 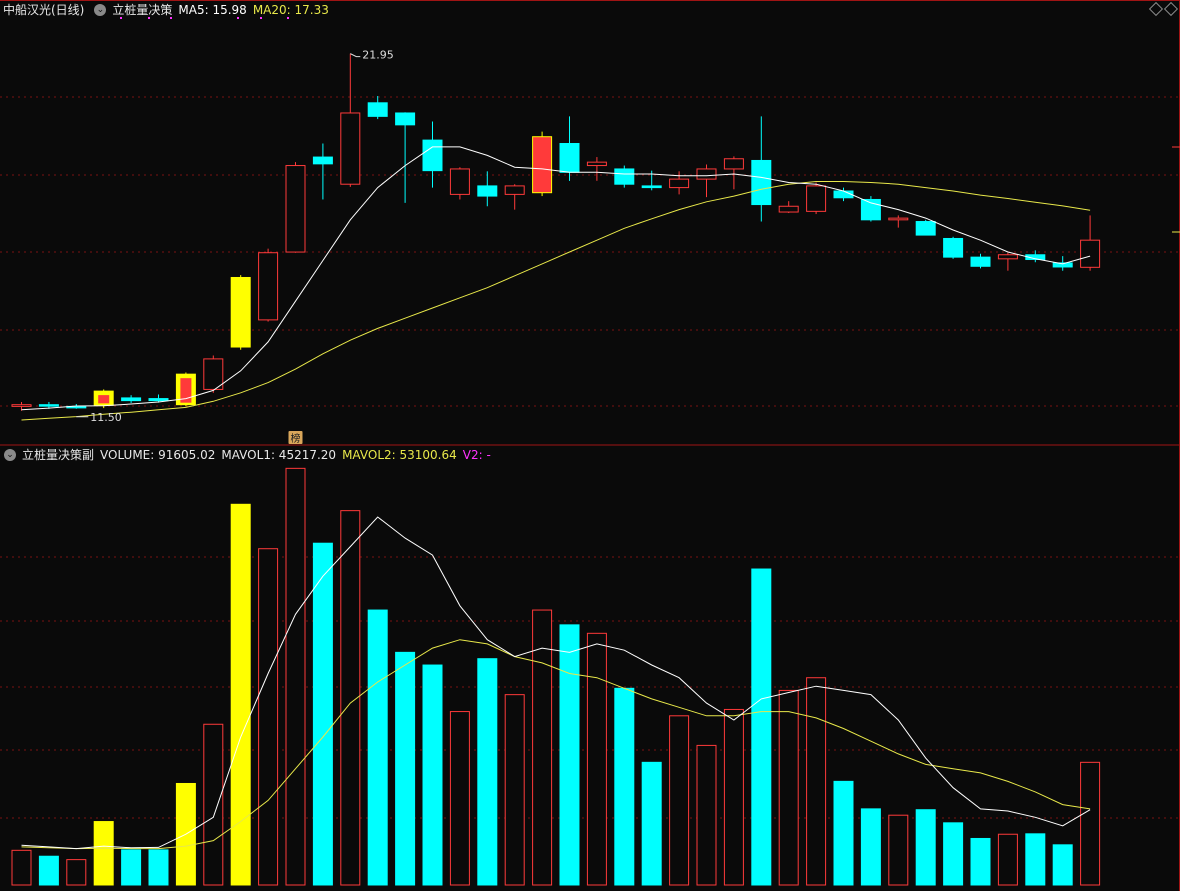 I want to click on indicator-name-label: 立桩量决策, so click(x=142, y=10).